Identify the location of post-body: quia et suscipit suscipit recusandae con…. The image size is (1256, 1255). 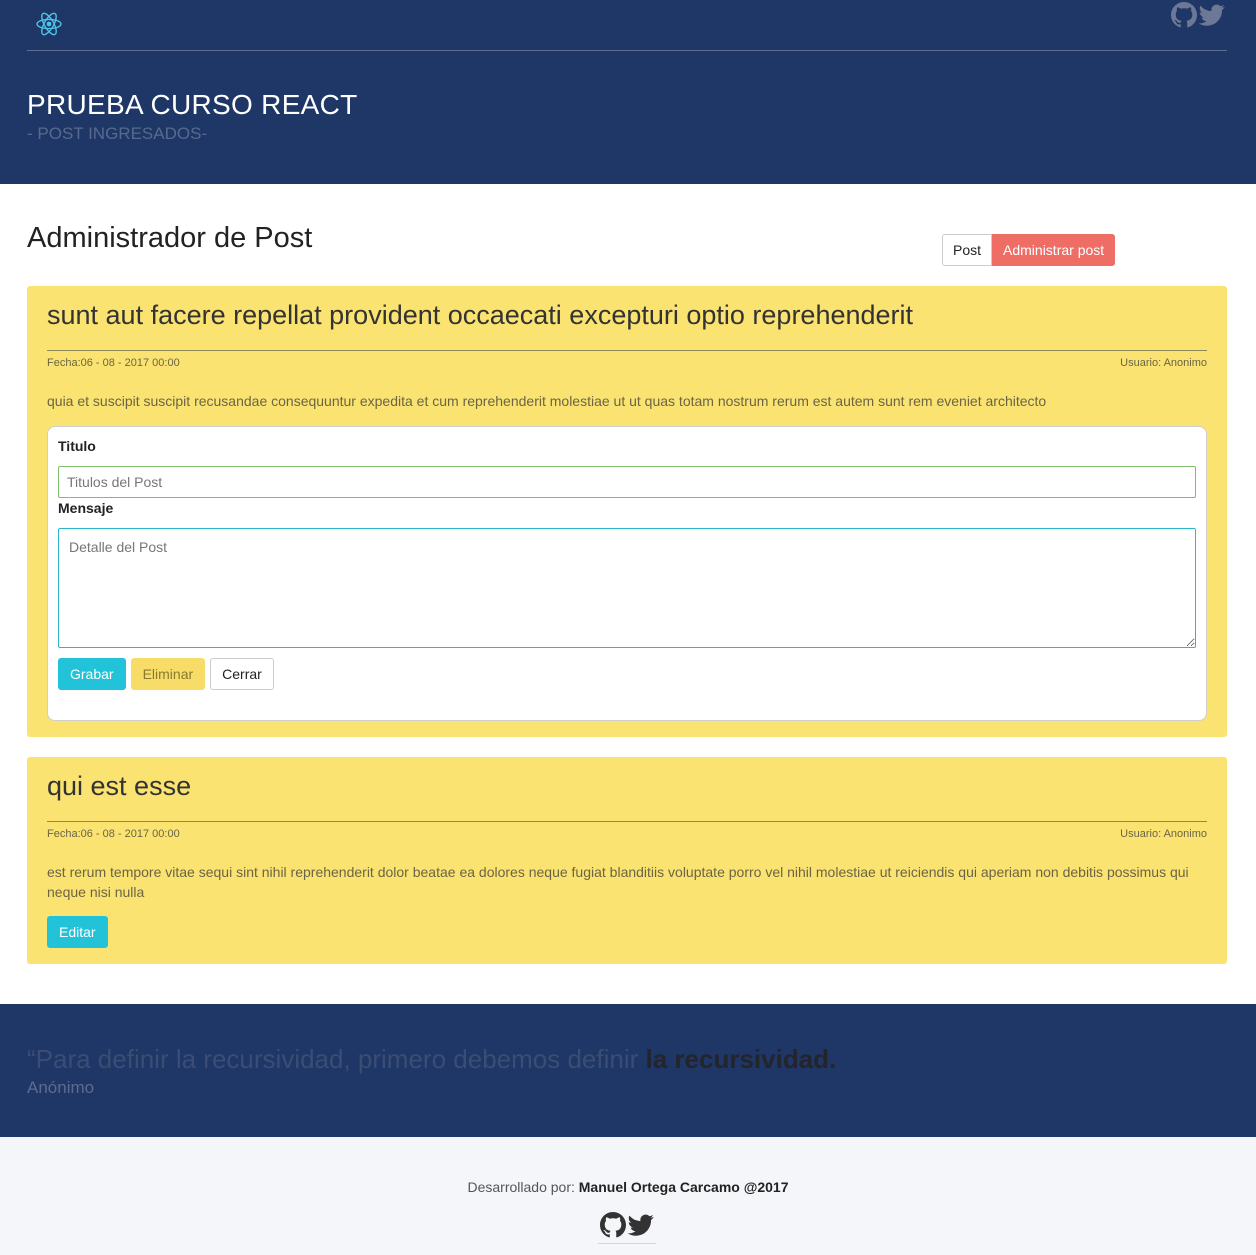
(547, 401).